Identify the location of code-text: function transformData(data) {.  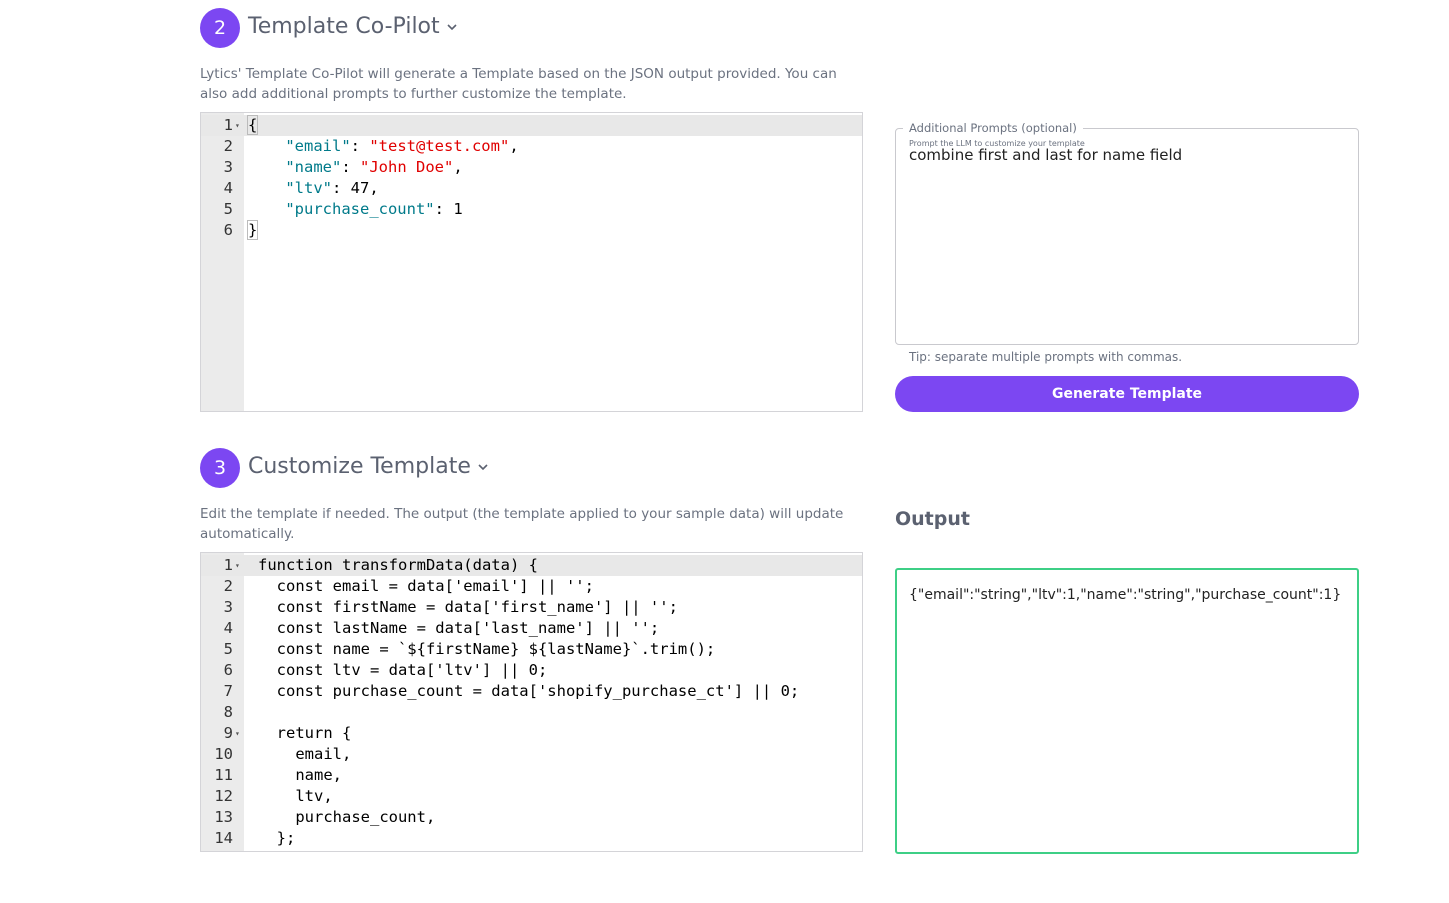
(398, 565).